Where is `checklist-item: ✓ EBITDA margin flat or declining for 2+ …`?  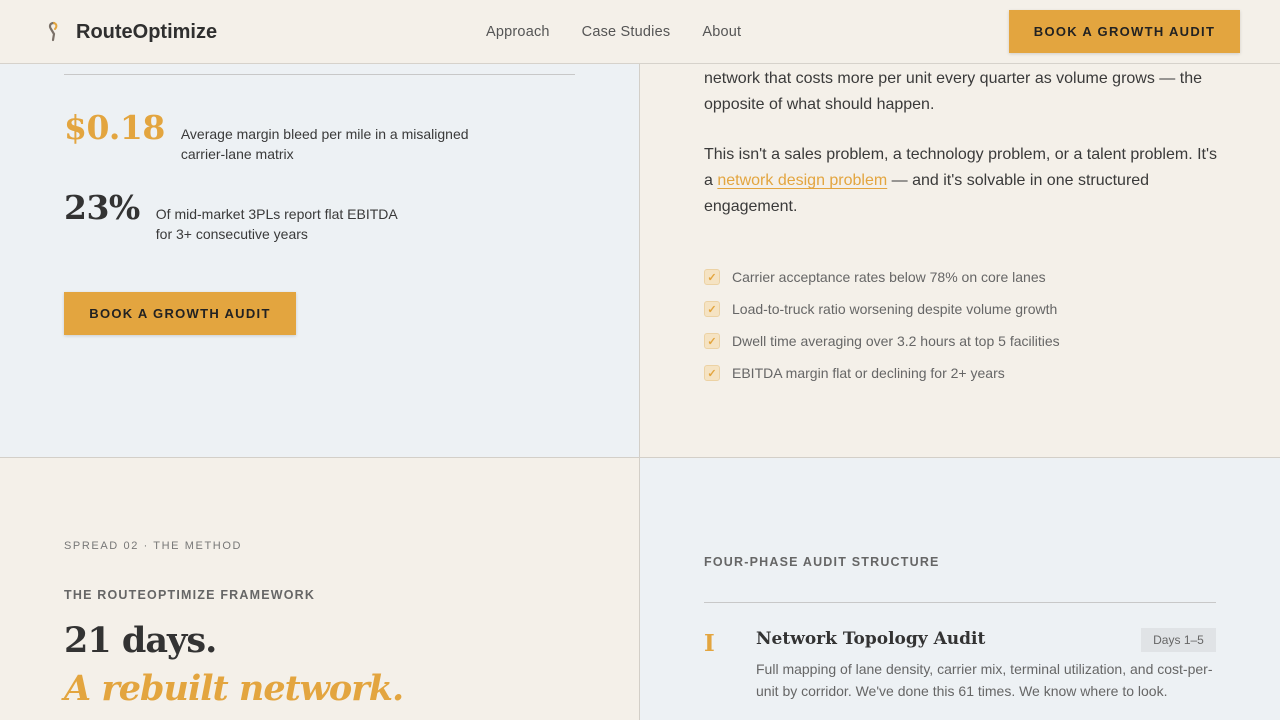 checklist-item: ✓ EBITDA margin flat or declining for 2+ … is located at coordinates (882, 373).